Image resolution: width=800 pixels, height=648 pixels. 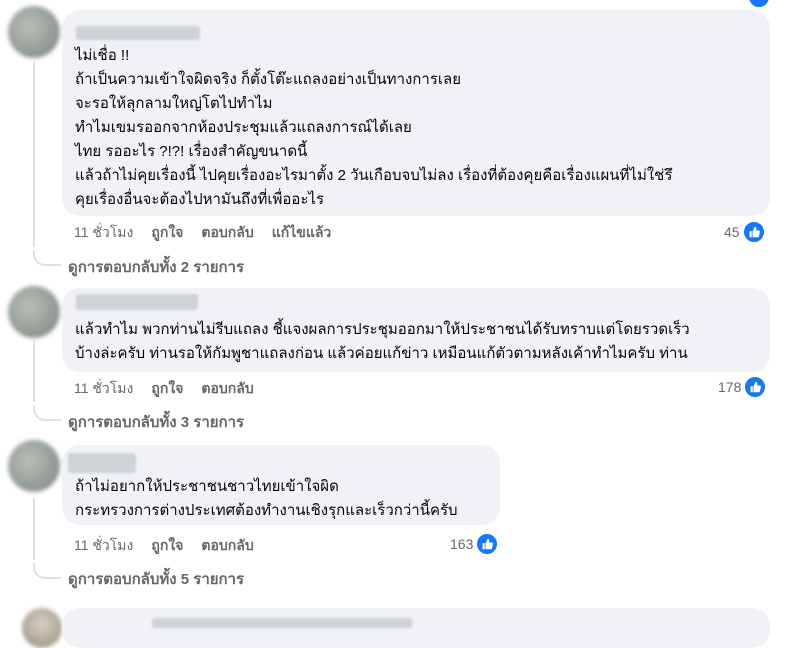 I want to click on comment-text-line: จะรอให้ลุกลามใหญ่โตไปทำไม, so click(x=174, y=103).